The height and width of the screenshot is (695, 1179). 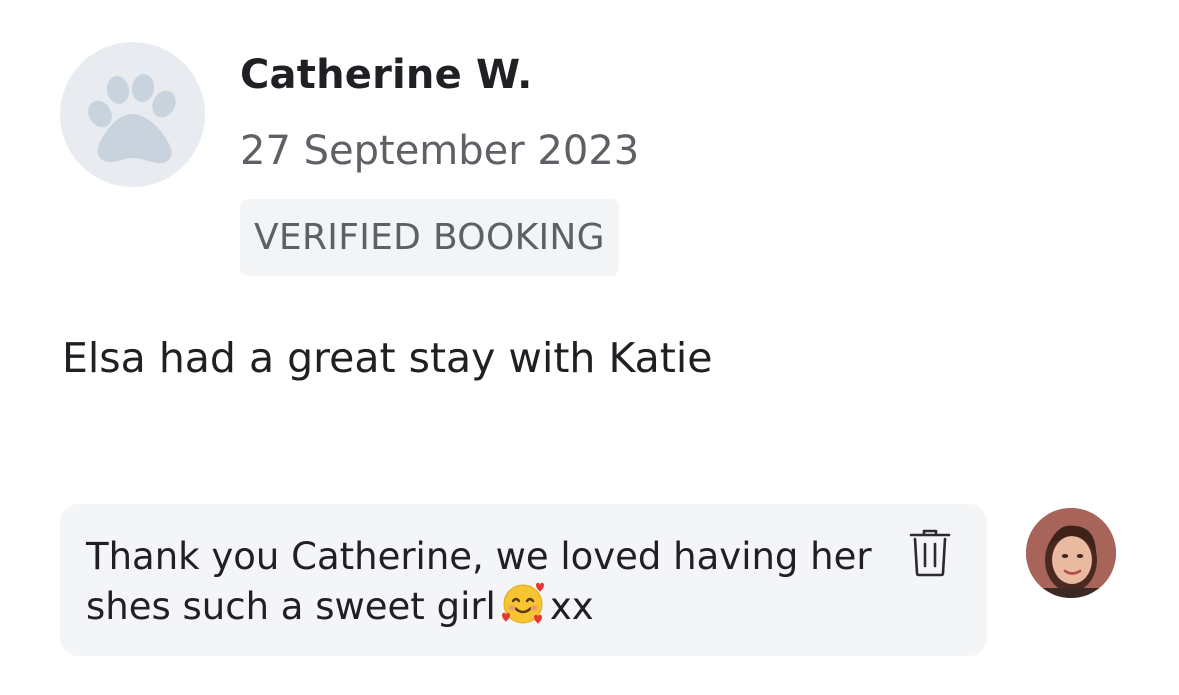 I want to click on paw-icon, so click(x=132, y=119).